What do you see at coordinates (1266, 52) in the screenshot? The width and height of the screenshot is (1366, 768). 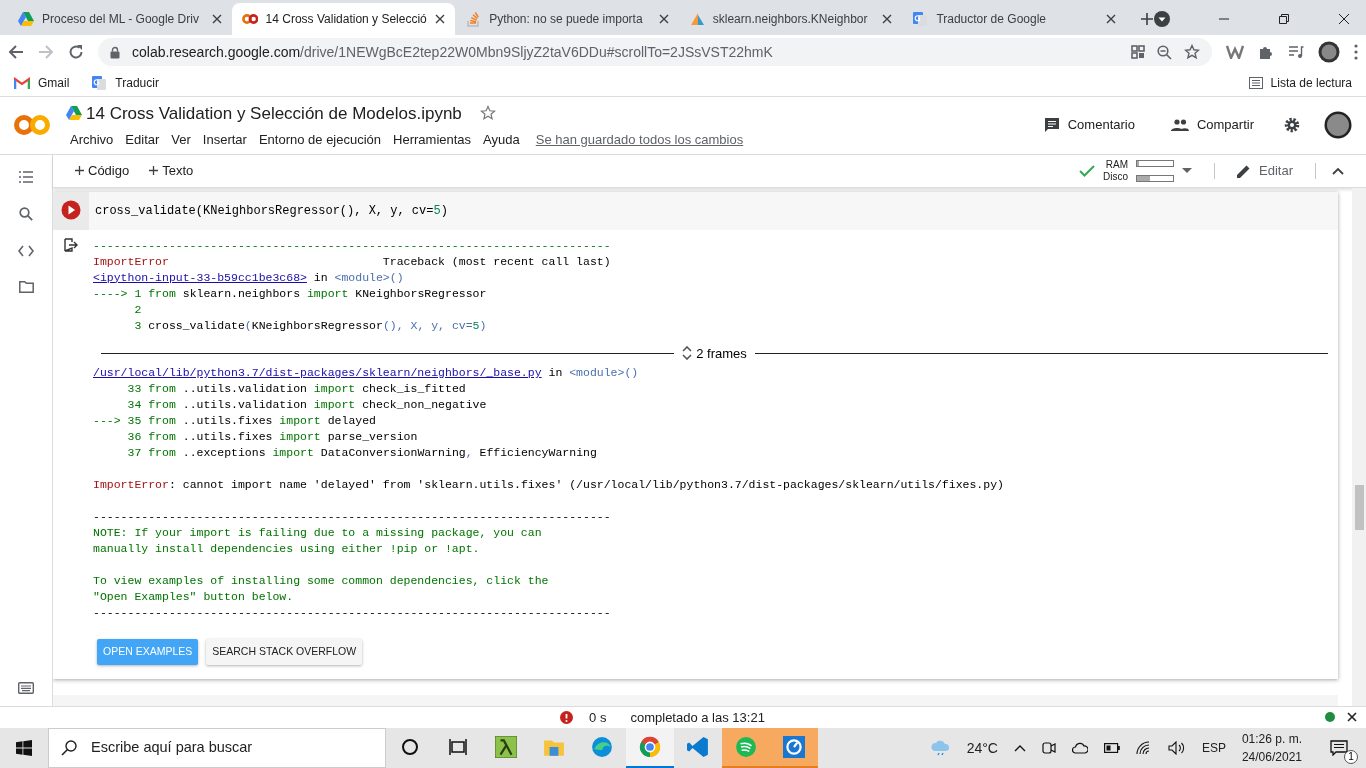 I see `puzzle-icon` at bounding box center [1266, 52].